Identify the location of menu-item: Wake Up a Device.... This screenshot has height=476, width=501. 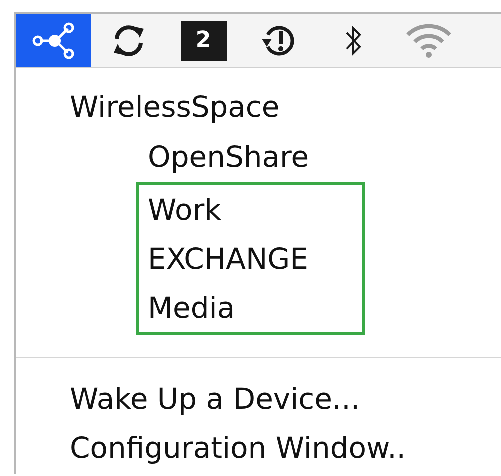
(258, 398).